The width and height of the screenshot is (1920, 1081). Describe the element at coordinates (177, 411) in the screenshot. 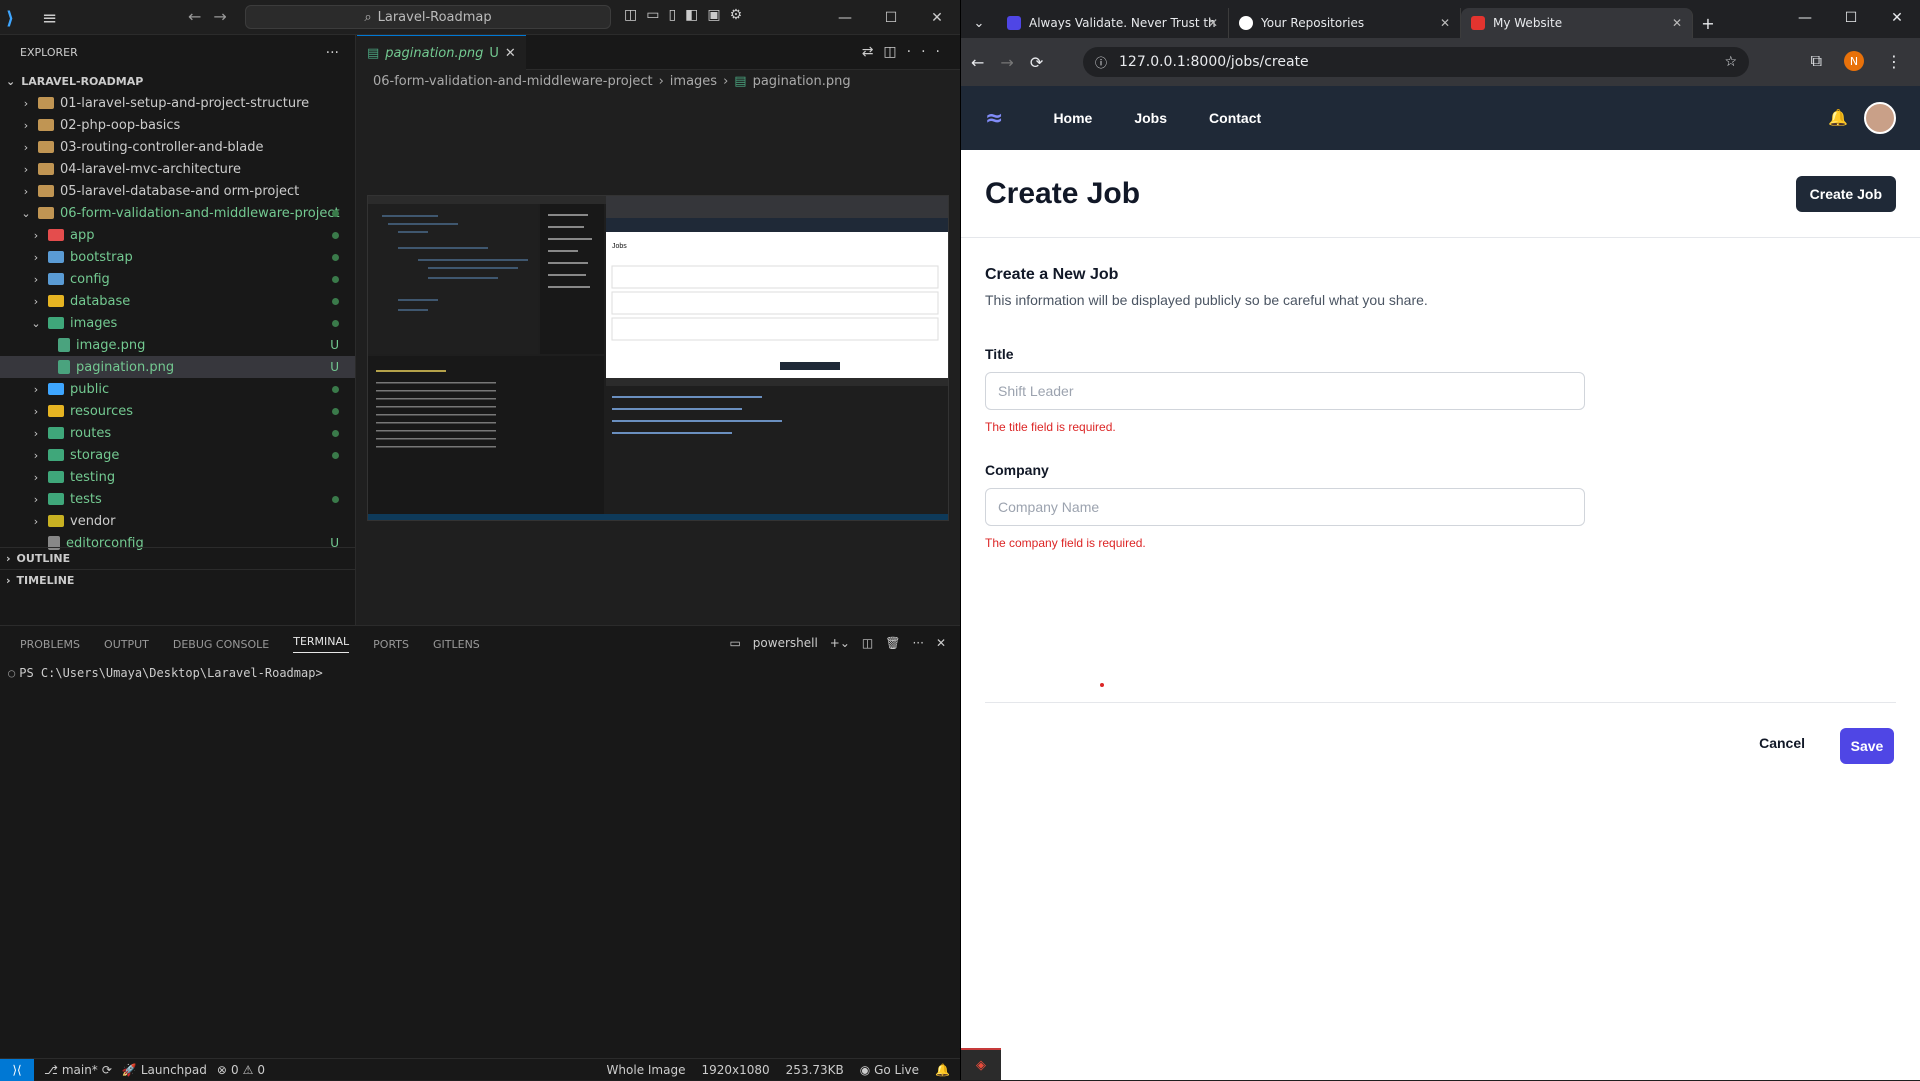

I see `tree-item: › resources` at that location.